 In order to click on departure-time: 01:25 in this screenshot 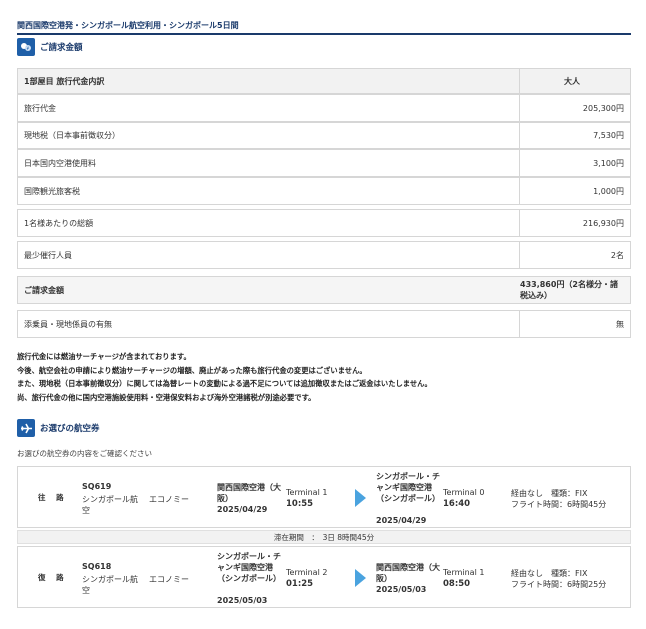, I will do `click(300, 584)`.